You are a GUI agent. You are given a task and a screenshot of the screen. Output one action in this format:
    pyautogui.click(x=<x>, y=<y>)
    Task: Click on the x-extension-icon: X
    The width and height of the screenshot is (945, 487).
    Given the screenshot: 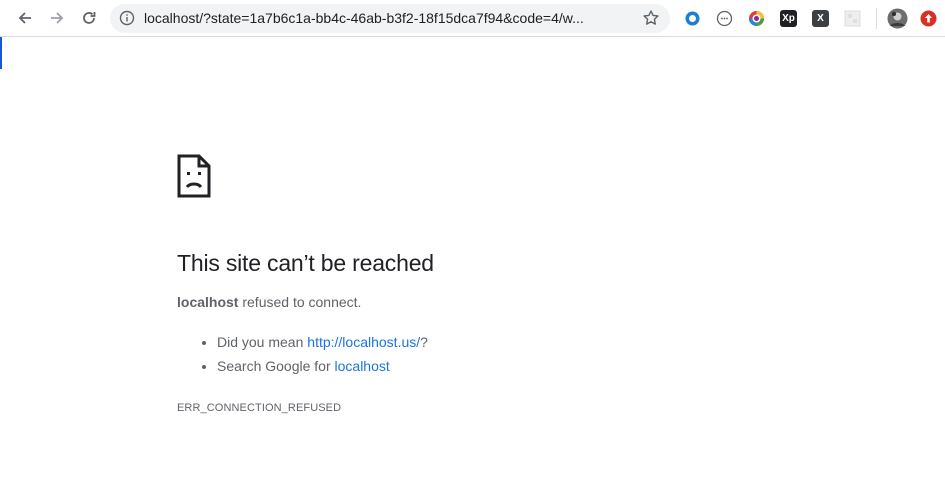 What is the action you would take?
    pyautogui.click(x=820, y=18)
    